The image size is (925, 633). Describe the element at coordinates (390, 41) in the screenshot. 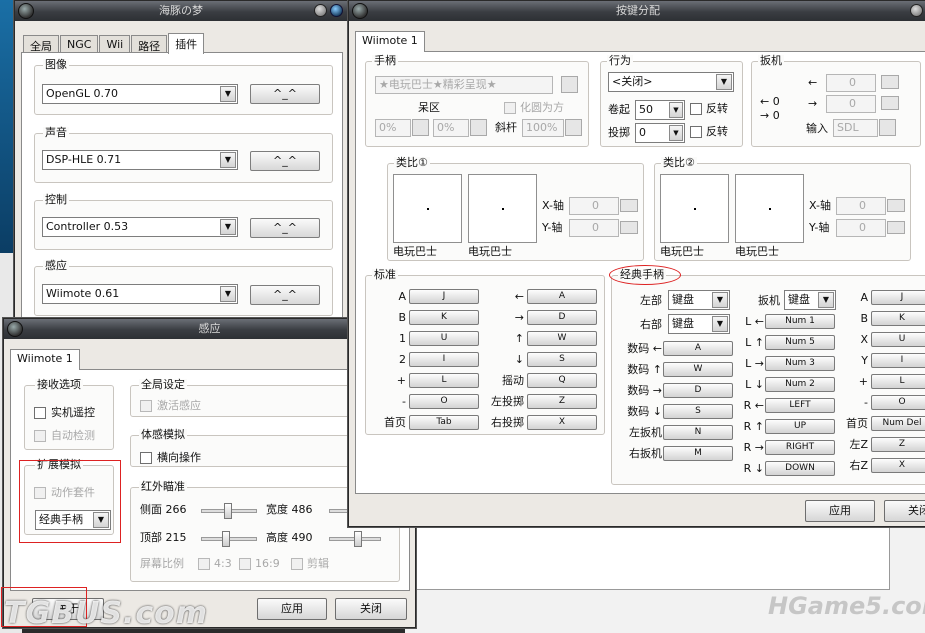

I see `tab-keymap-wiimote-1: Wiimote 1` at that location.